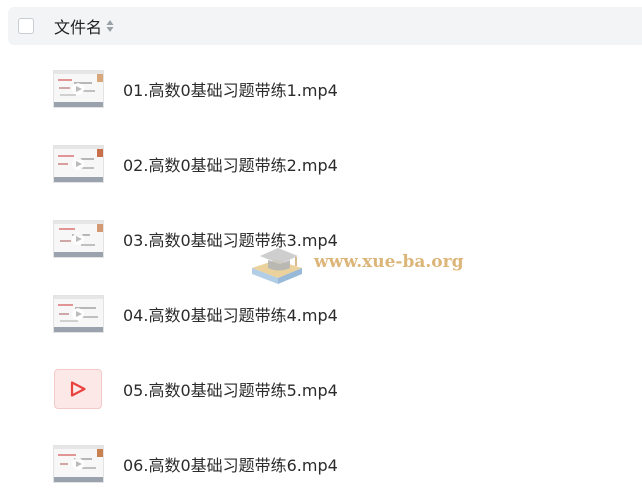 The image size is (642, 498). What do you see at coordinates (78, 388) in the screenshot?
I see `video-file-icon` at bounding box center [78, 388].